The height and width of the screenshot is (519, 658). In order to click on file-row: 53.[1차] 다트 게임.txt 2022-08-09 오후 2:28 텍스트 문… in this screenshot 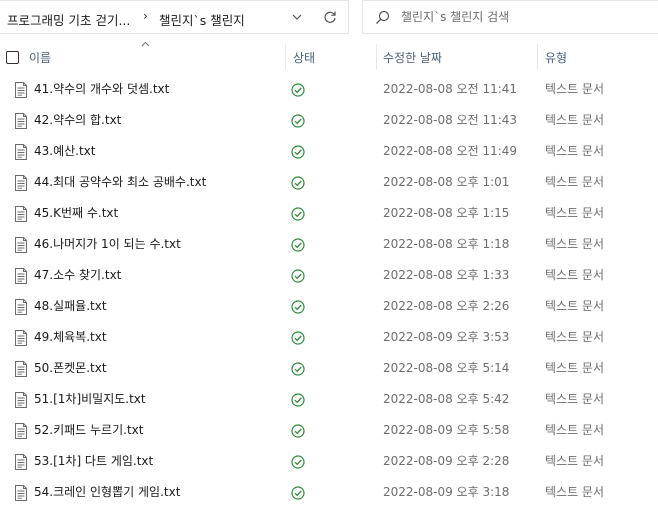, I will do `click(329, 461)`.